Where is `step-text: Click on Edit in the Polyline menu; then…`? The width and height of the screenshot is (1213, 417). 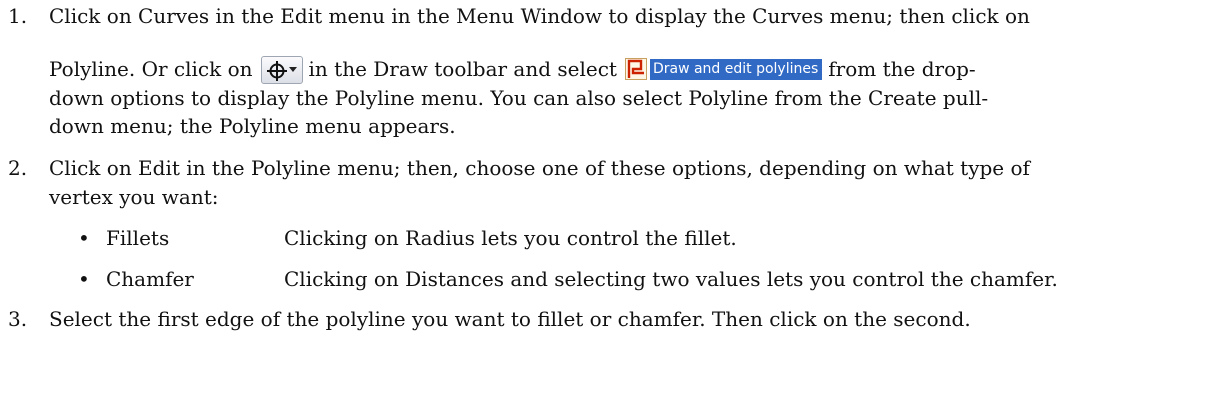 step-text: Click on Edit in the Polyline menu; then… is located at coordinates (539, 168).